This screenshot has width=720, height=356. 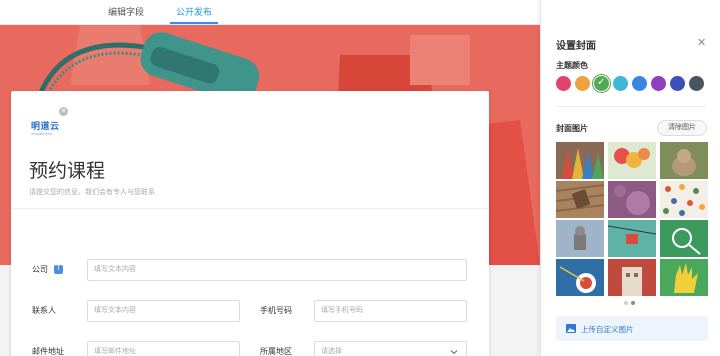 I want to click on color-swatch-pink, so click(x=563, y=83).